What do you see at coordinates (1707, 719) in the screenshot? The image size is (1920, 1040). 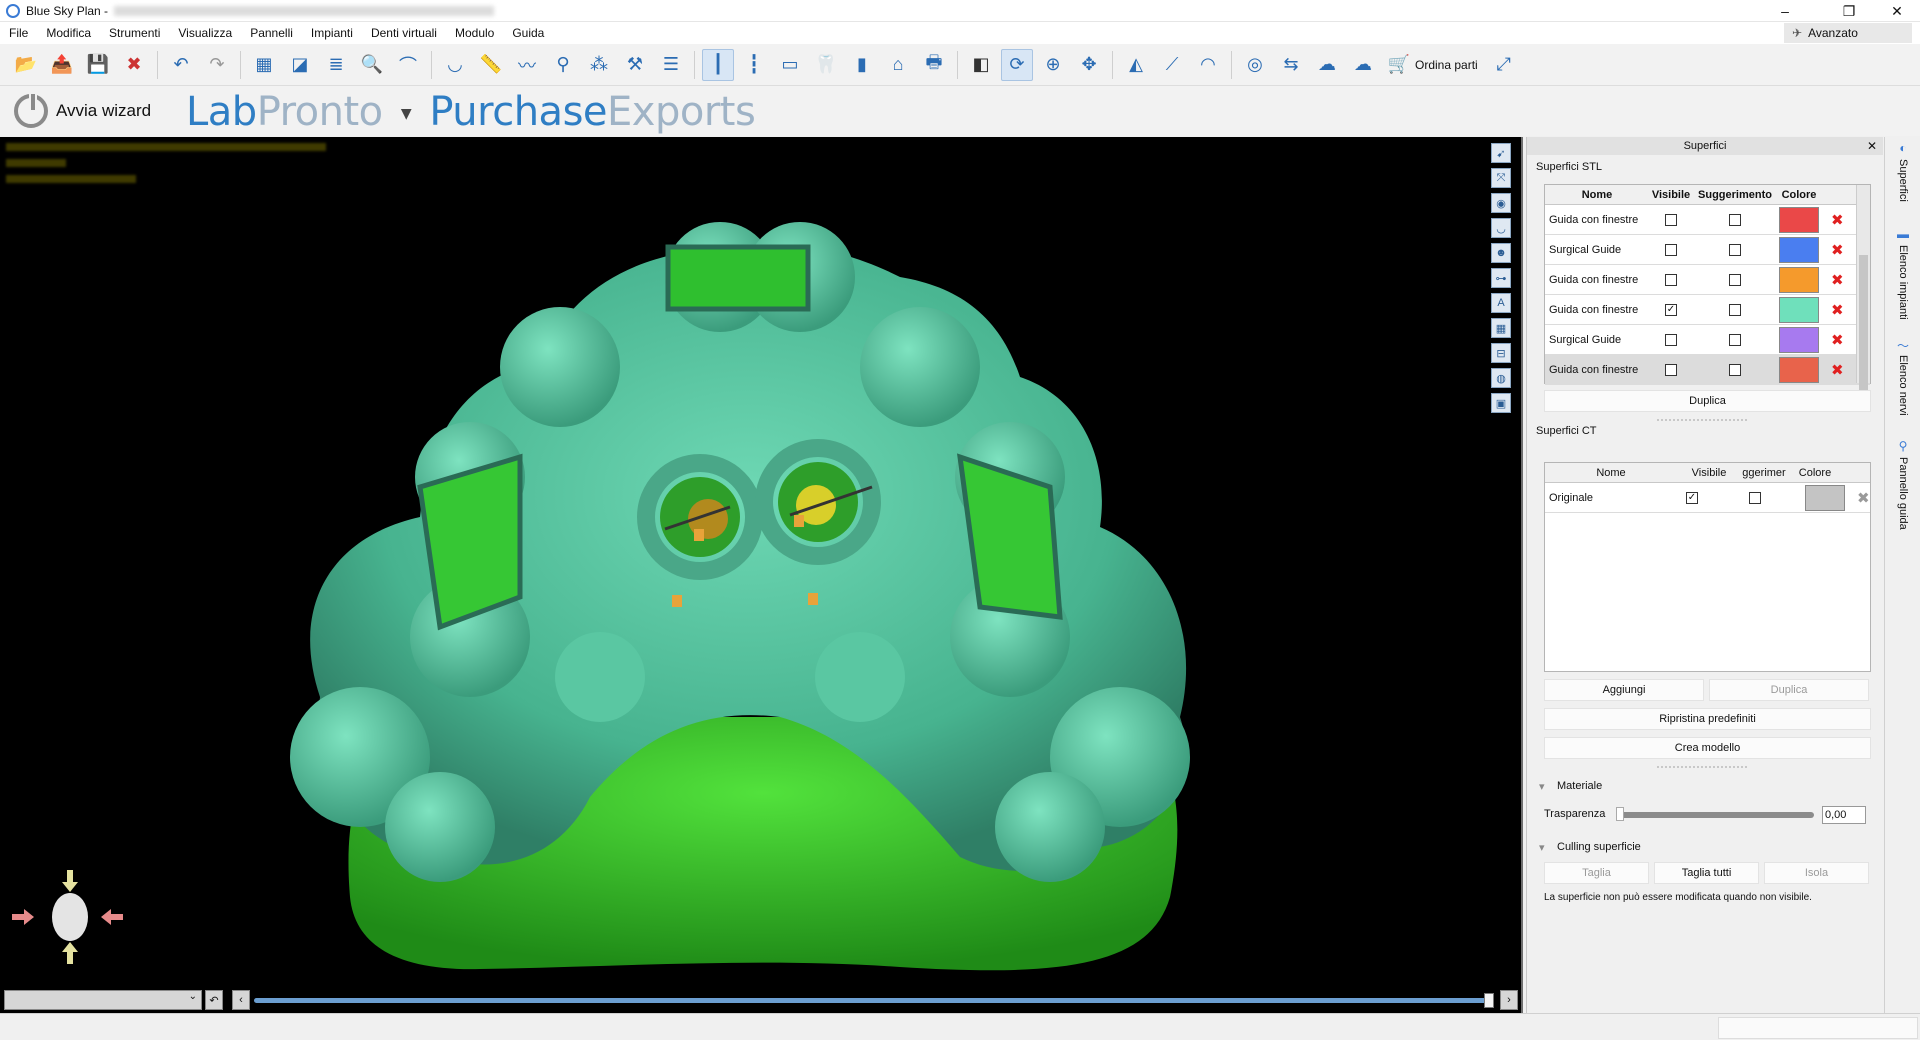 I see `restore-defaults-button: Ripristina predefiniti` at bounding box center [1707, 719].